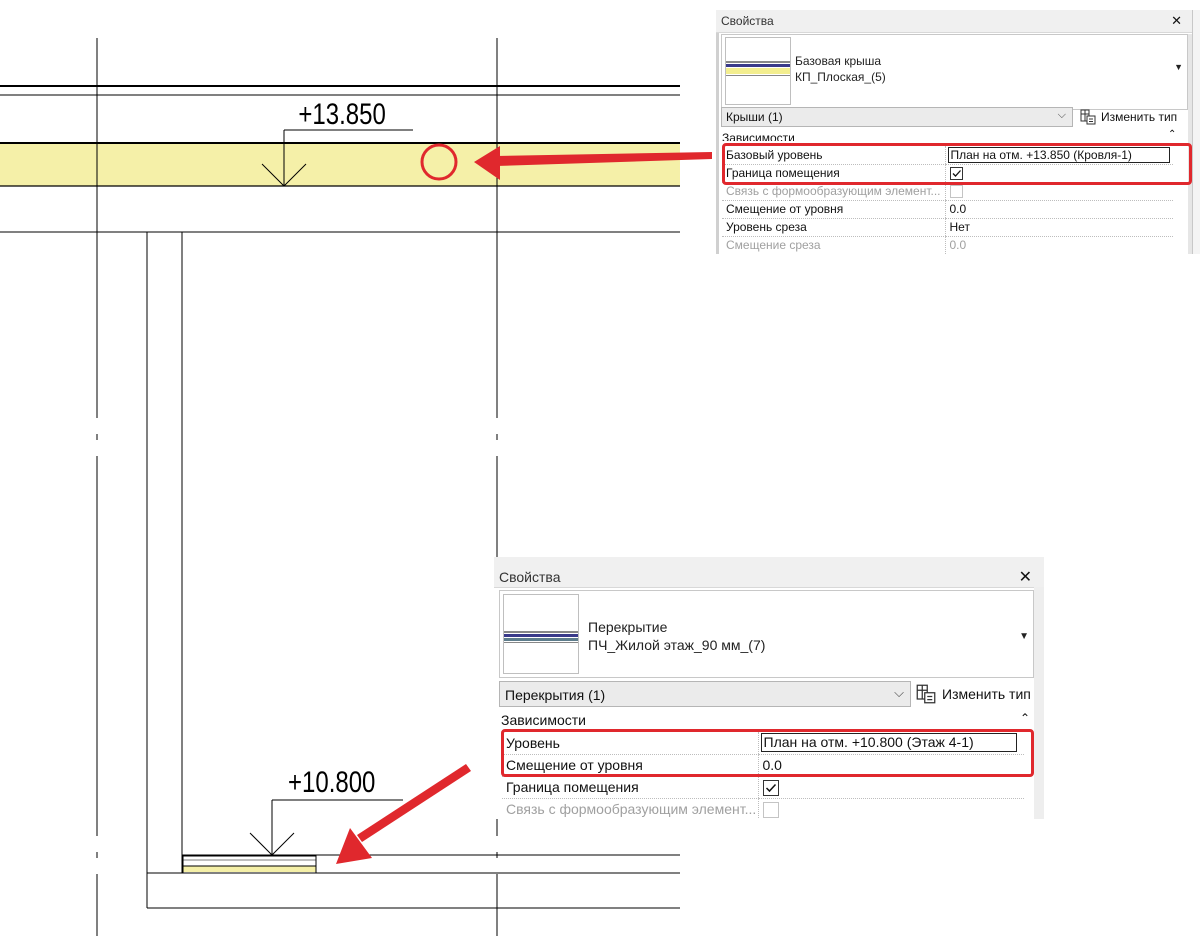 The height and width of the screenshot is (936, 1200). Describe the element at coordinates (754, 117) in the screenshot. I see `filter-label: Крыши (1)` at that location.